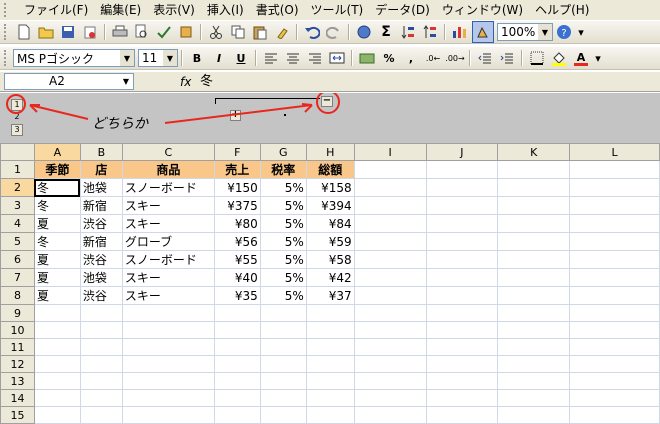 The image size is (660, 424). Describe the element at coordinates (8, 10) in the screenshot. I see `menu-grip` at that location.